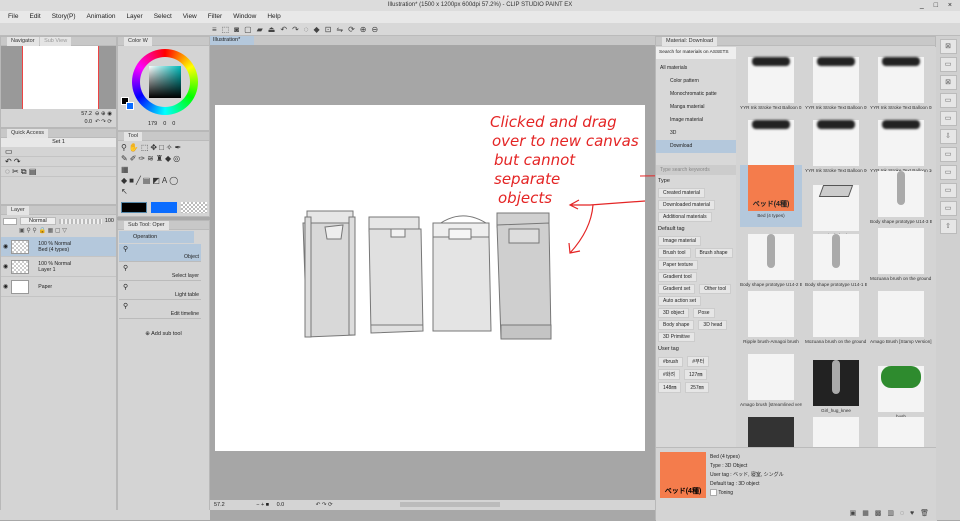 This screenshot has height=521, width=960. I want to click on opacity-value: 100, so click(109, 221).